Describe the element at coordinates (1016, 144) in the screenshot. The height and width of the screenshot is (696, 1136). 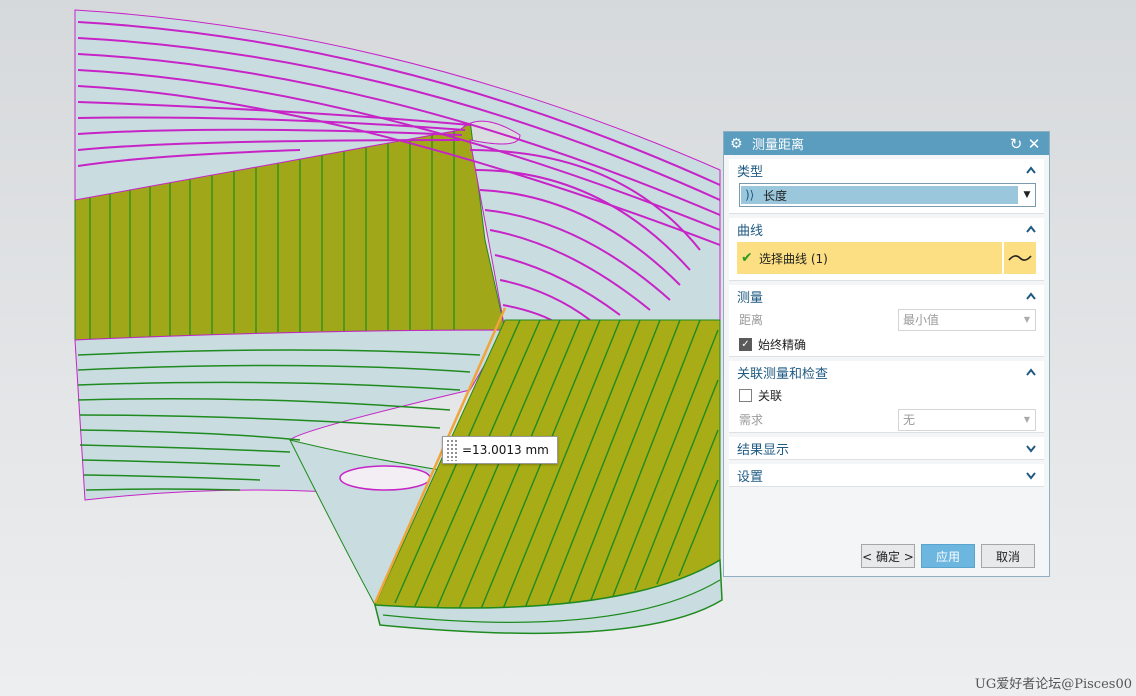
I see `reset-icon: ↻` at that location.